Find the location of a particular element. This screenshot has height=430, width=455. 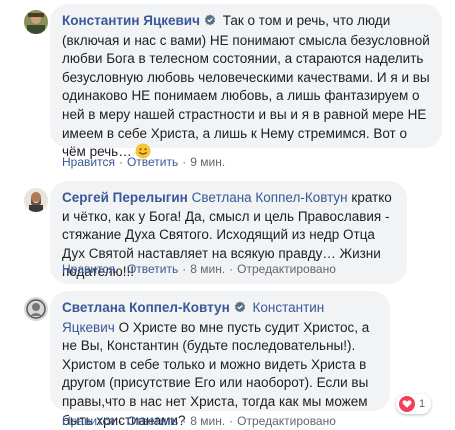

reaction-summary: 1 is located at coordinates (414, 404).